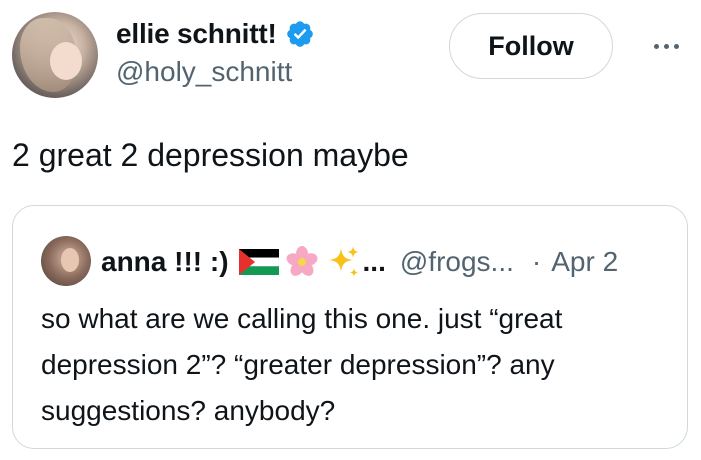 Image resolution: width=701 pixels, height=460 pixels. I want to click on author-name-row: ellie schnitt!, so click(215, 34).